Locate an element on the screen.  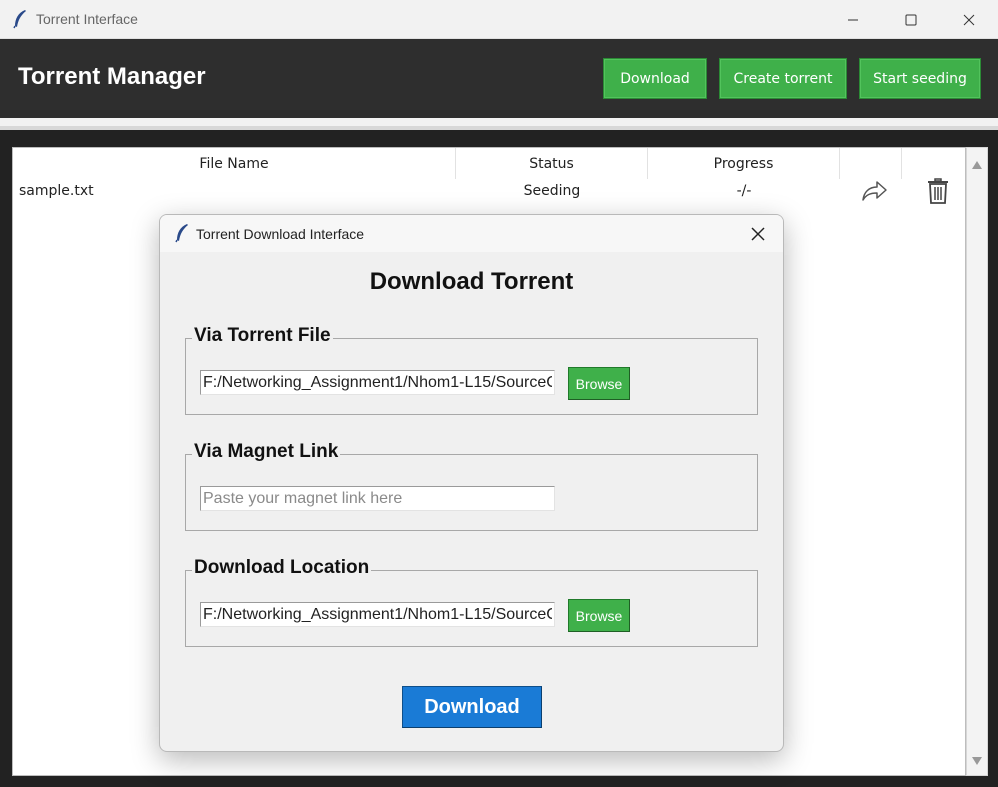
scroll-down-icon is located at coordinates (977, 759).